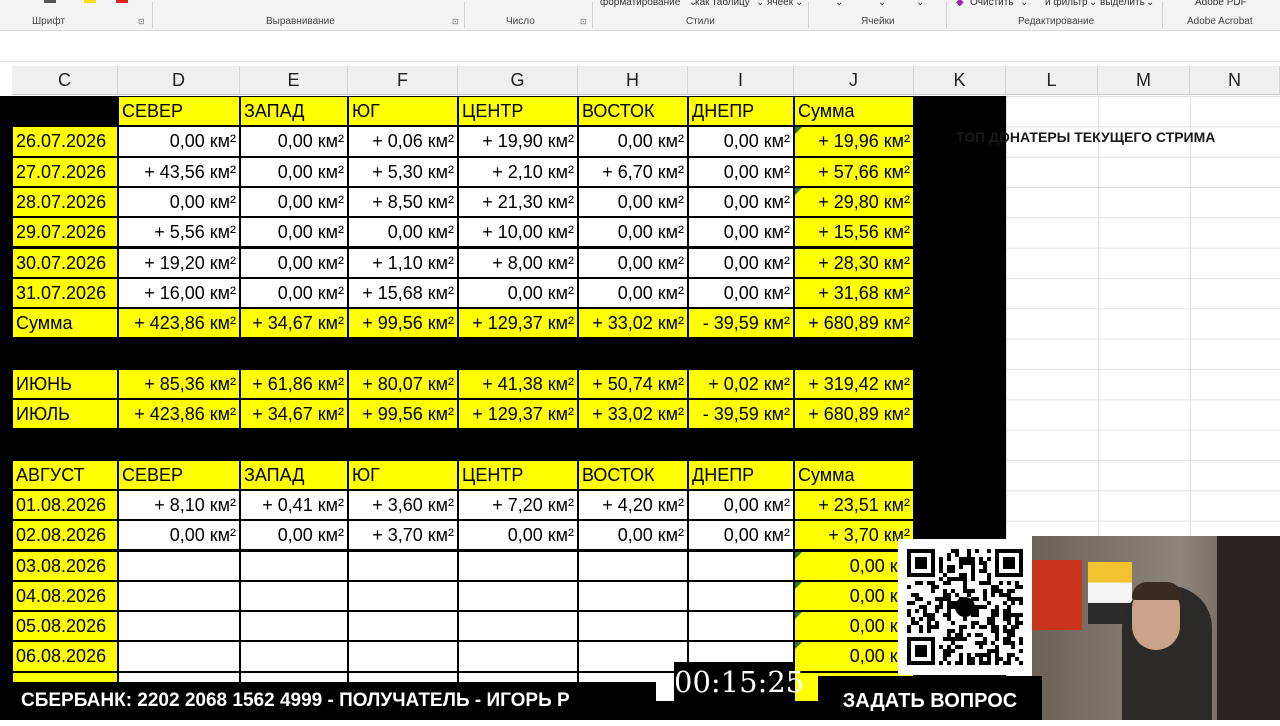 This screenshot has width=1280, height=726. Describe the element at coordinates (65, 232) in the screenshot. I see `date-cell: 29.07.2026` at that location.